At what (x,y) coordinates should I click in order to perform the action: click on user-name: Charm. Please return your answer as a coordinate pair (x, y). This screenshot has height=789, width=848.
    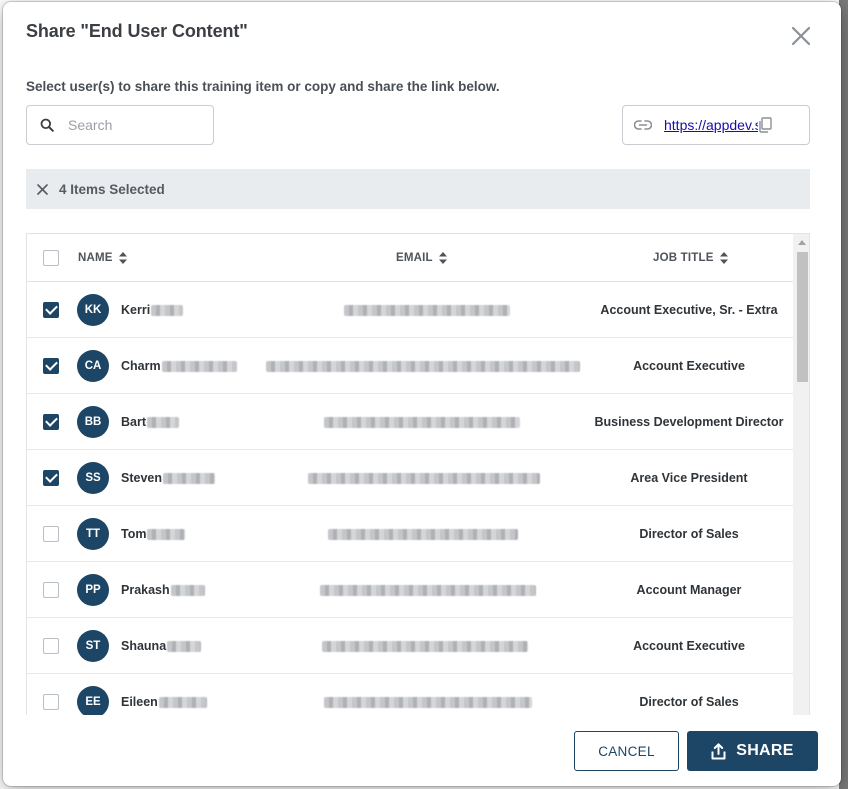
    Looking at the image, I should click on (179, 366).